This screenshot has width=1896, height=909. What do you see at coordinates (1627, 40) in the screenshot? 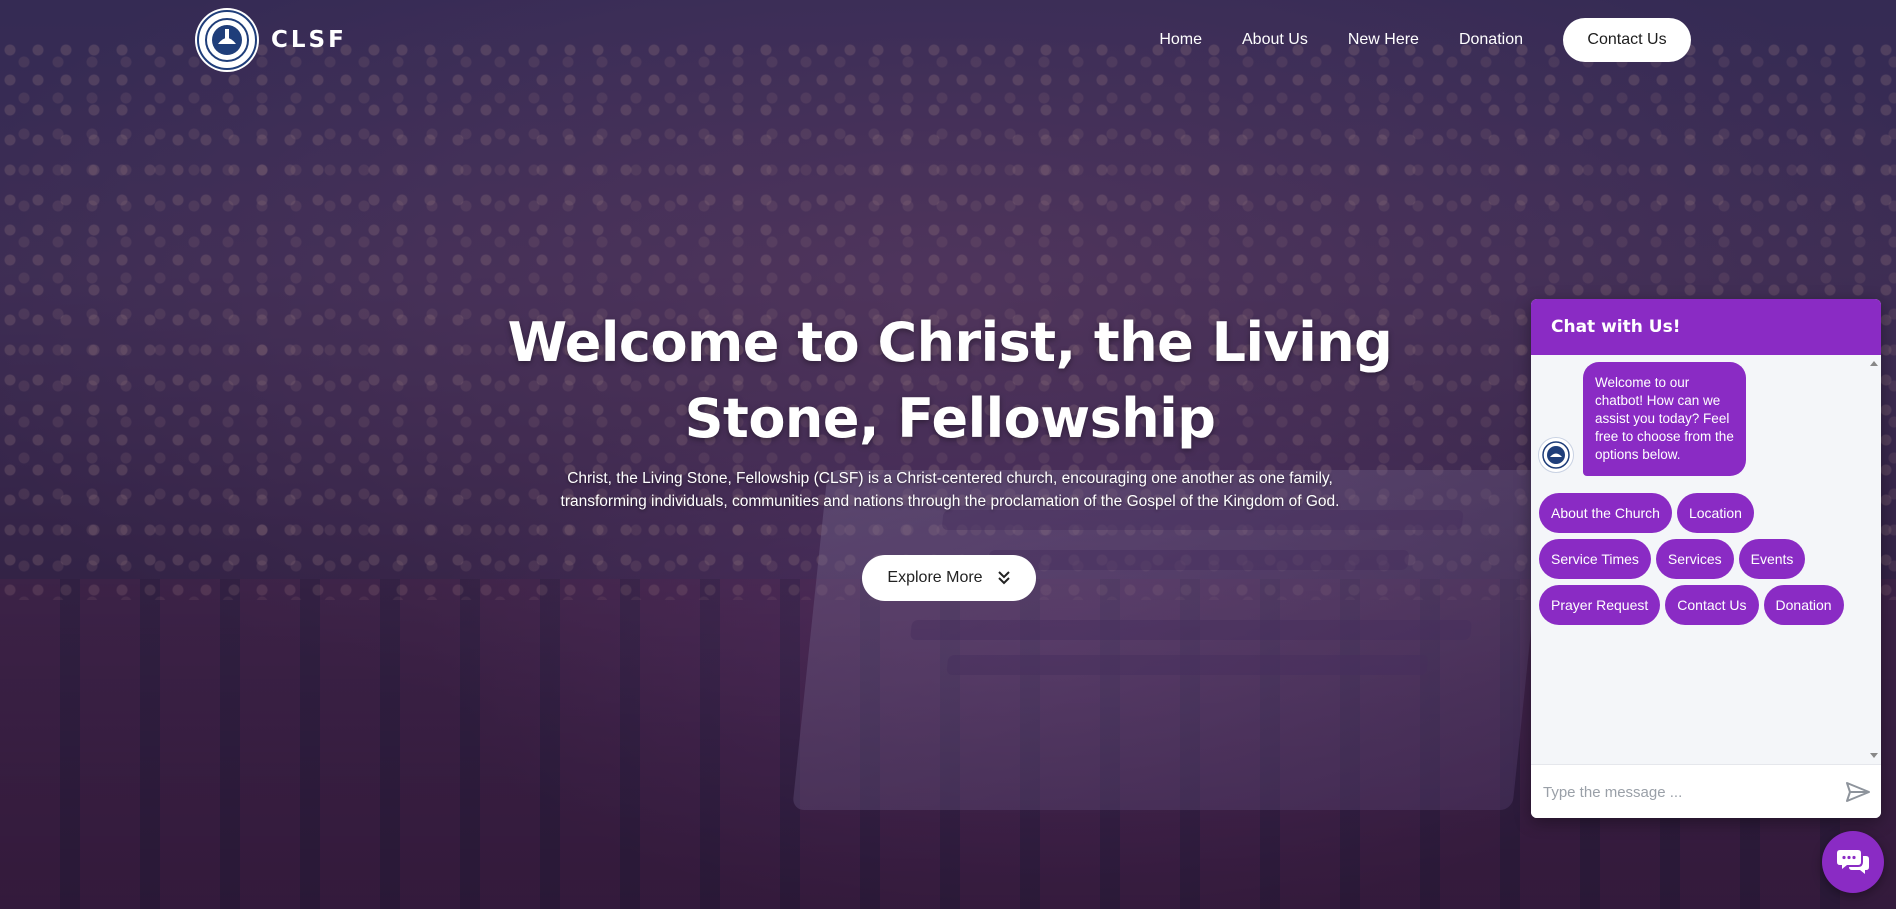
I see `contact-us-button: Contact Us` at bounding box center [1627, 40].